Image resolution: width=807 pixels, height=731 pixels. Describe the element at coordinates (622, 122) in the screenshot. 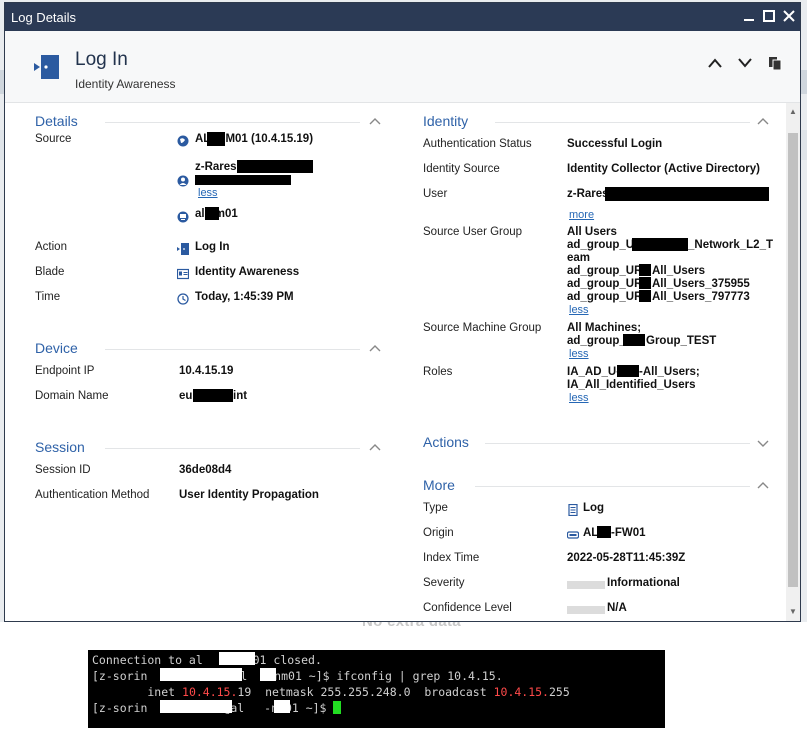

I see `identity-section-divider` at that location.